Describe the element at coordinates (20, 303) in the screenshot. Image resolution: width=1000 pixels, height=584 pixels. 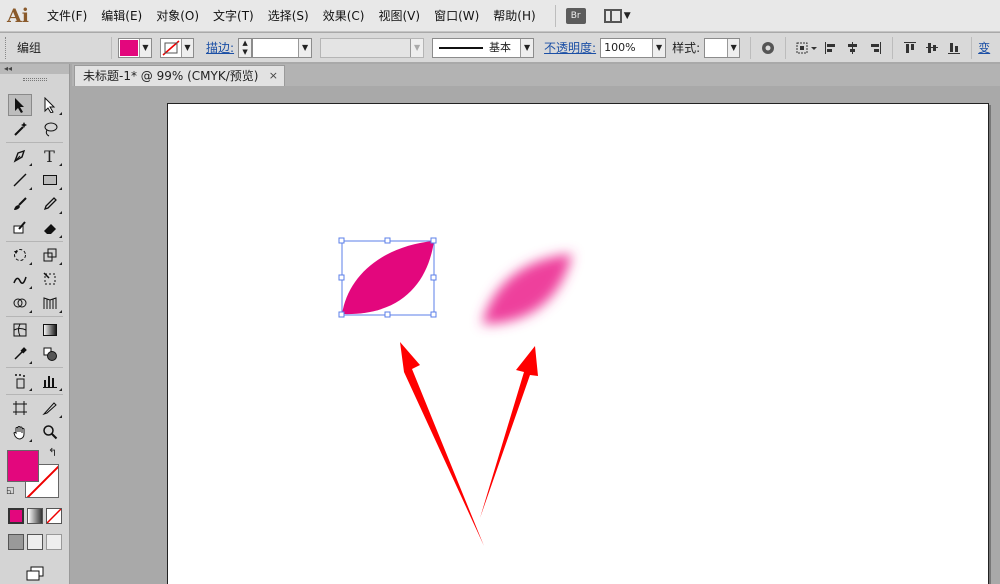
I see `shape-builder-tool` at that location.